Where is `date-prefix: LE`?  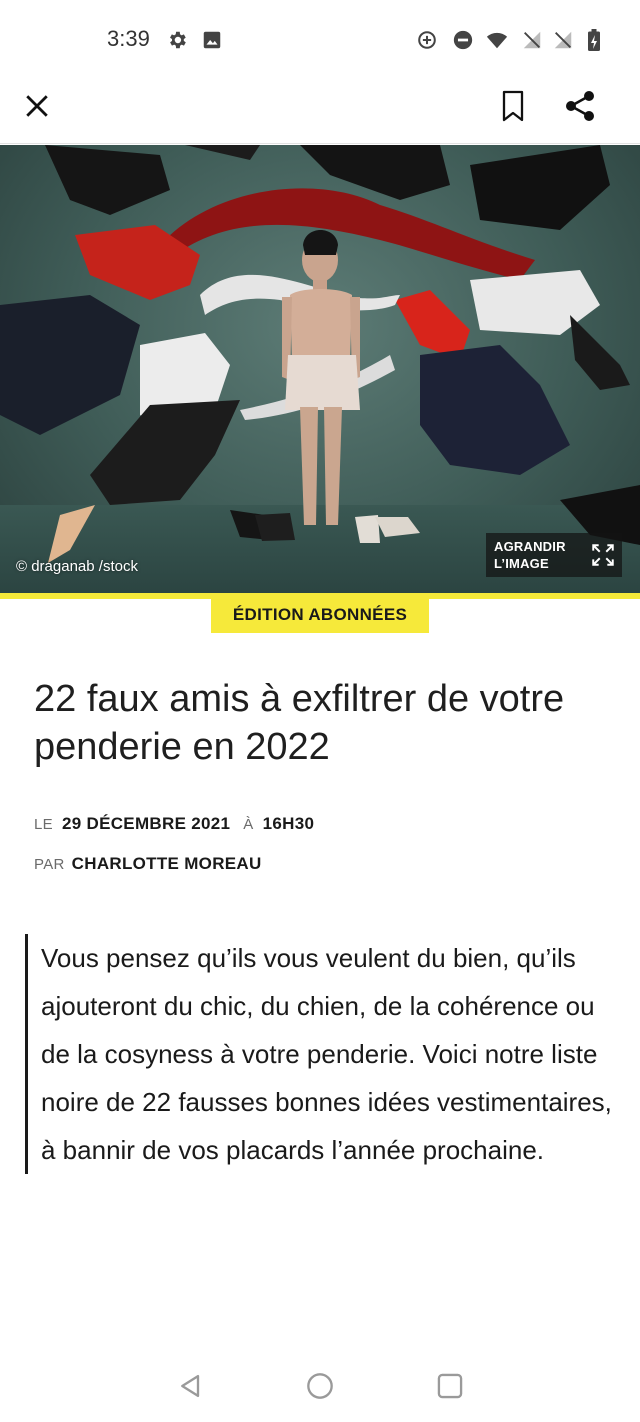
date-prefix: LE is located at coordinates (43, 824).